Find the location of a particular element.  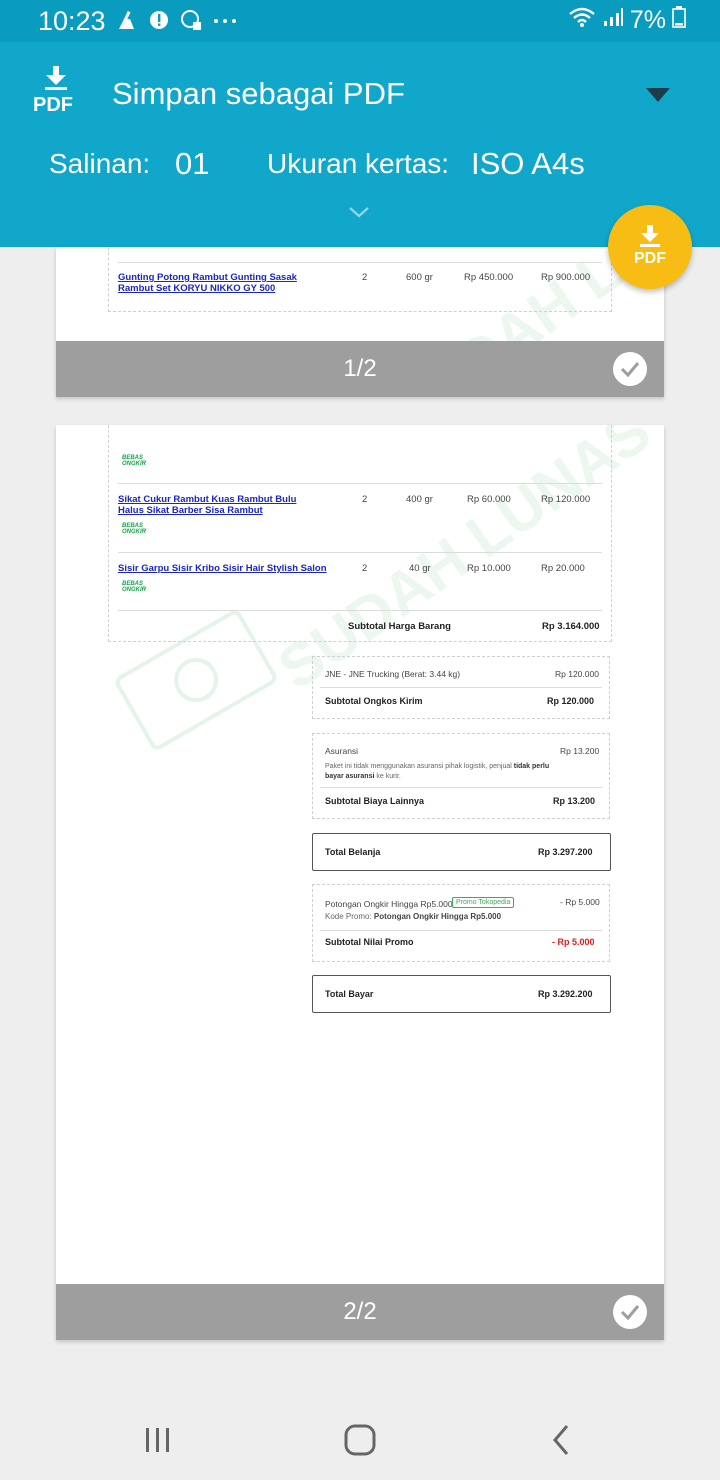

promo-subtotal-value: - Rp 5.000 is located at coordinates (573, 942).